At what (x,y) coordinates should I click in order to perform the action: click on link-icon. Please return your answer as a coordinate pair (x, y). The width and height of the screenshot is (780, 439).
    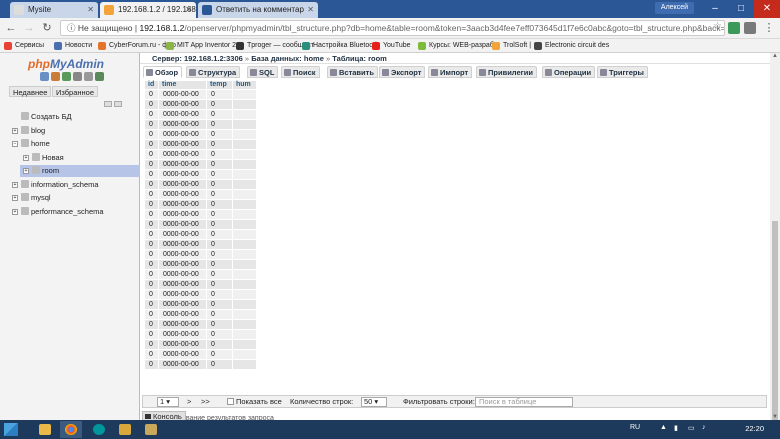
    Looking at the image, I should click on (118, 104).